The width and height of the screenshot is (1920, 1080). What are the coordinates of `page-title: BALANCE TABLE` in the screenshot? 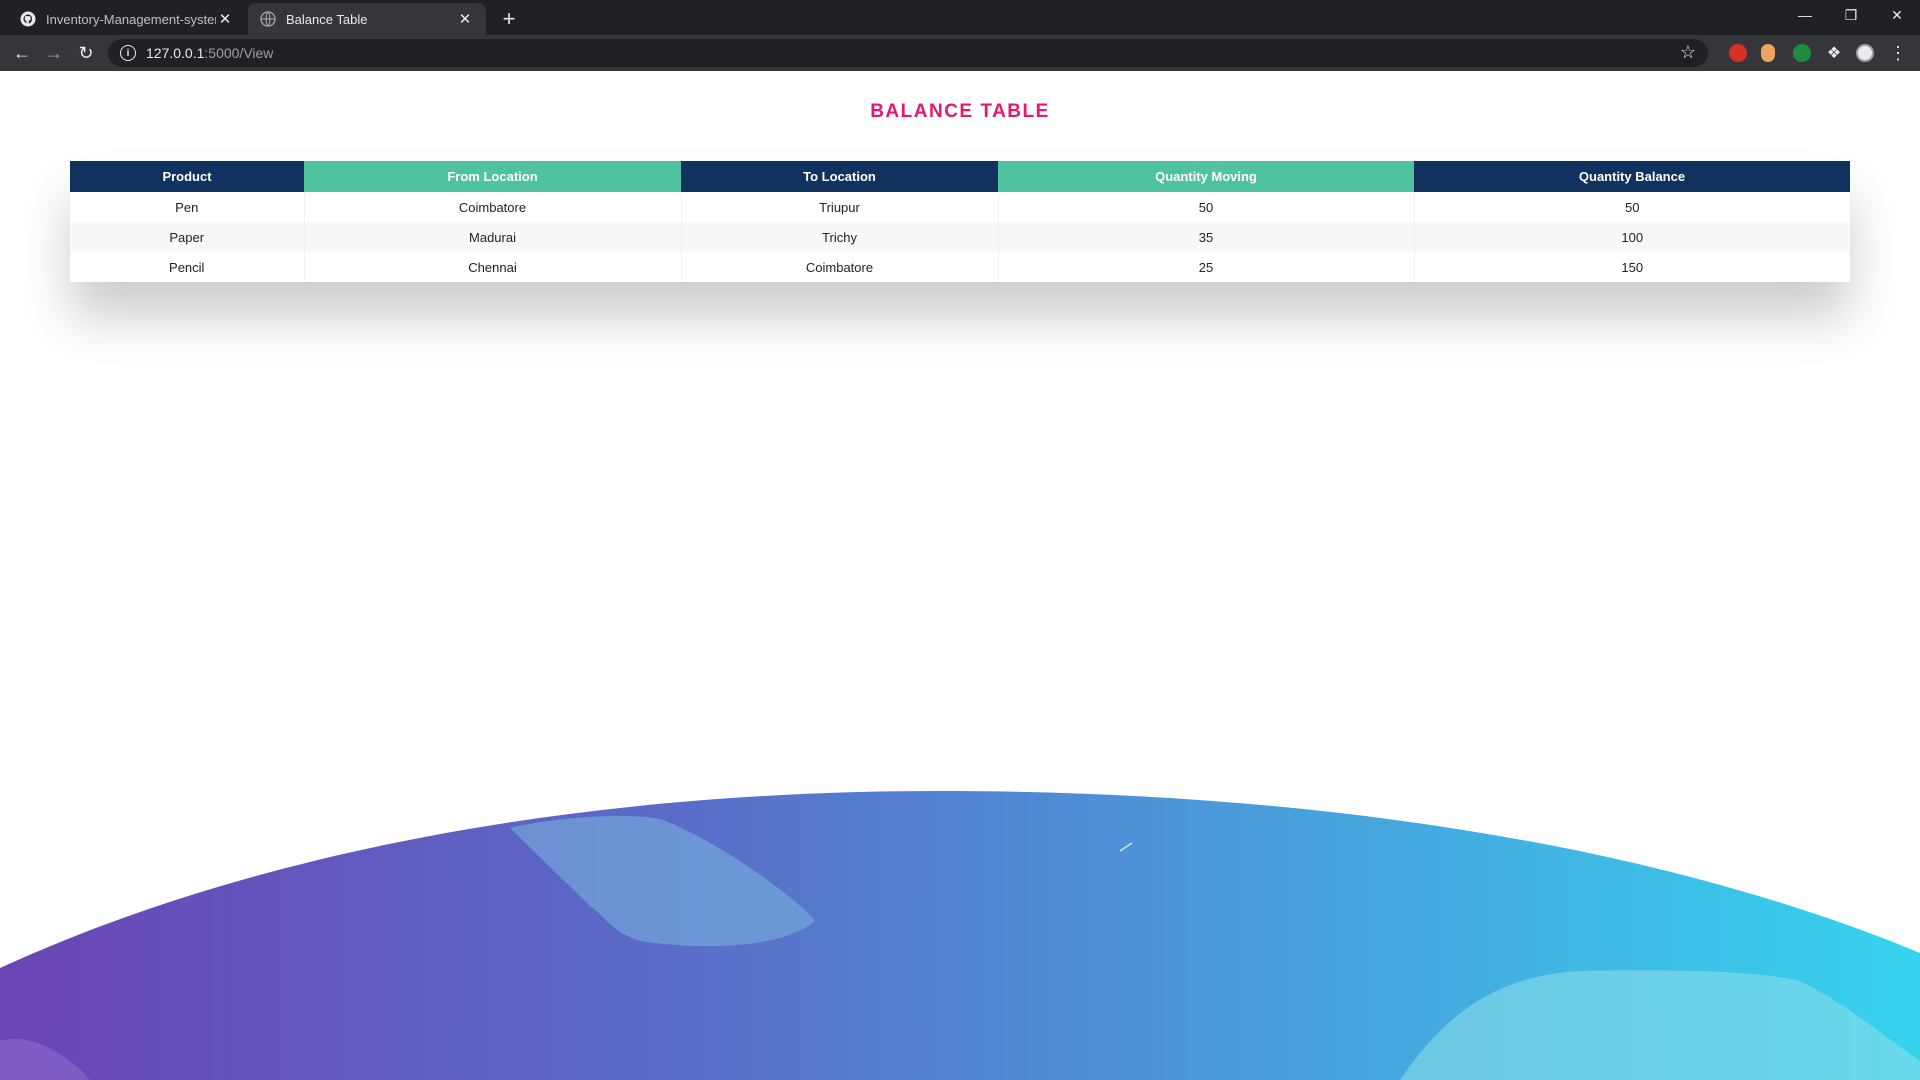 It's located at (960, 111).